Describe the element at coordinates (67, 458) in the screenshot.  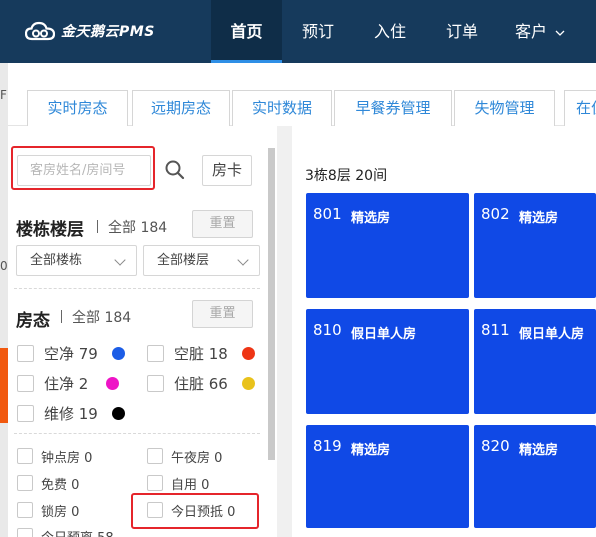
I see `option-label: 钟点房 0` at that location.